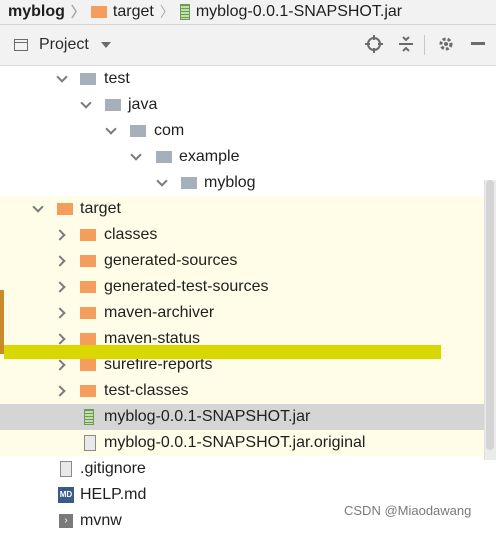 Image resolution: width=496 pixels, height=534 pixels. What do you see at coordinates (146, 390) in the screenshot?
I see `tree-item-label: test-classes` at bounding box center [146, 390].